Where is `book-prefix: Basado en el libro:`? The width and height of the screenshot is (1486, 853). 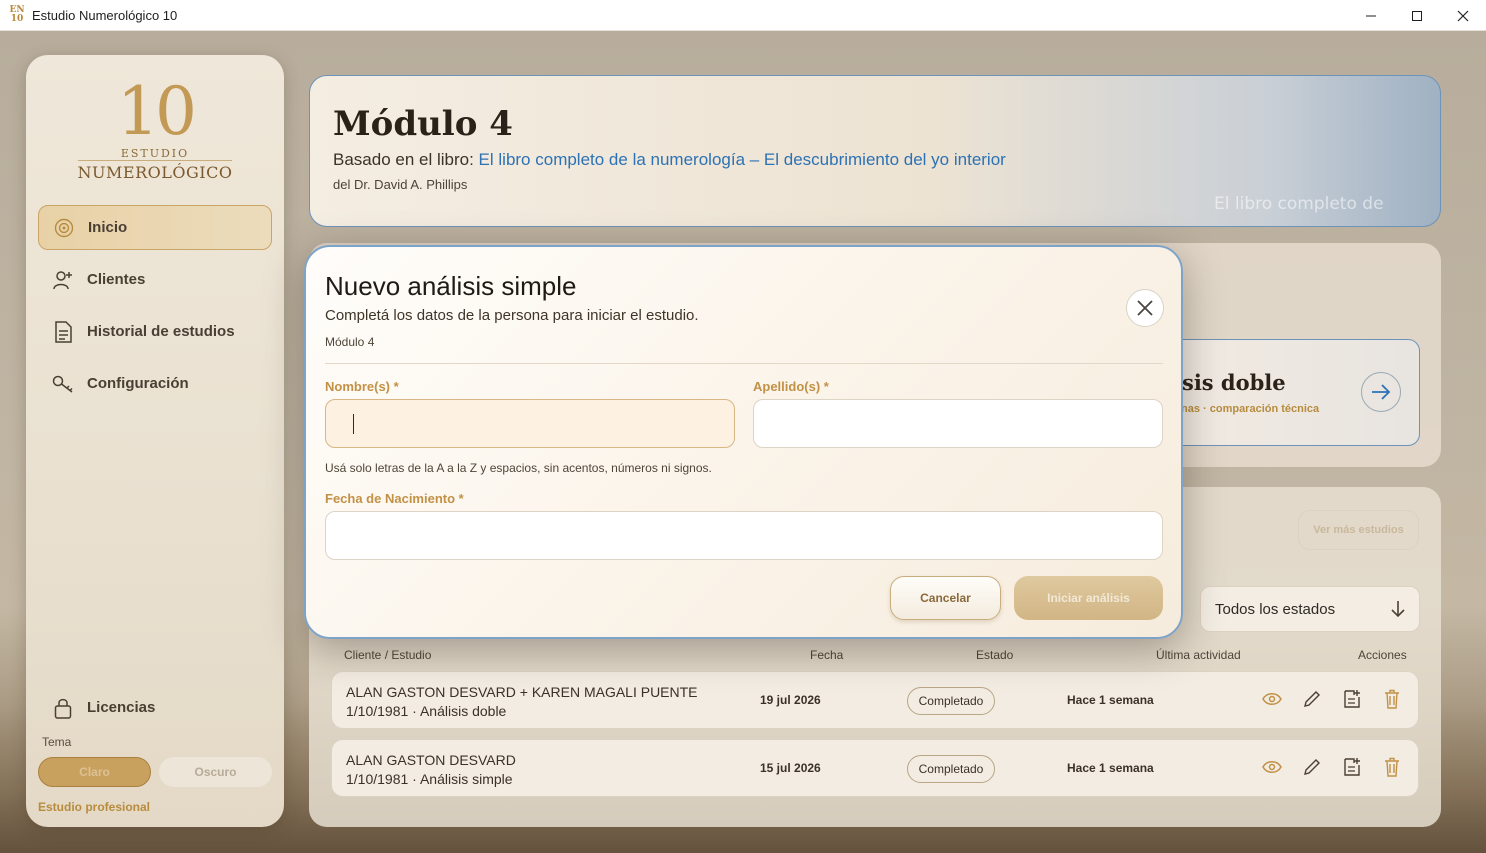
book-prefix: Basado en el libro: is located at coordinates (406, 159).